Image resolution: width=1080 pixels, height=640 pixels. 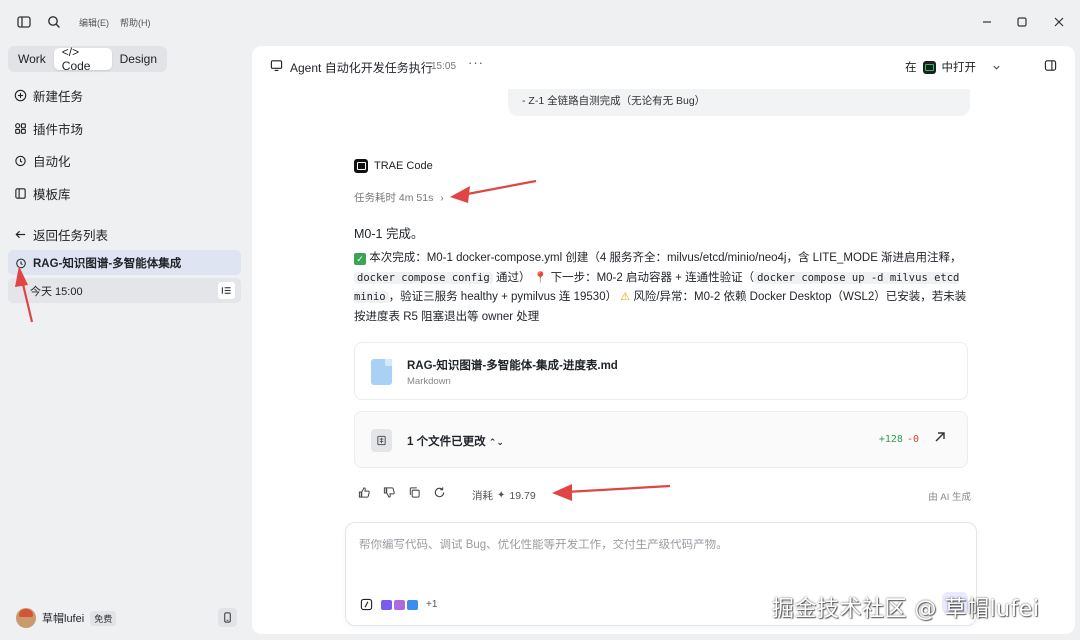 What do you see at coordinates (20, 193) in the screenshot?
I see `template-icon` at bounding box center [20, 193].